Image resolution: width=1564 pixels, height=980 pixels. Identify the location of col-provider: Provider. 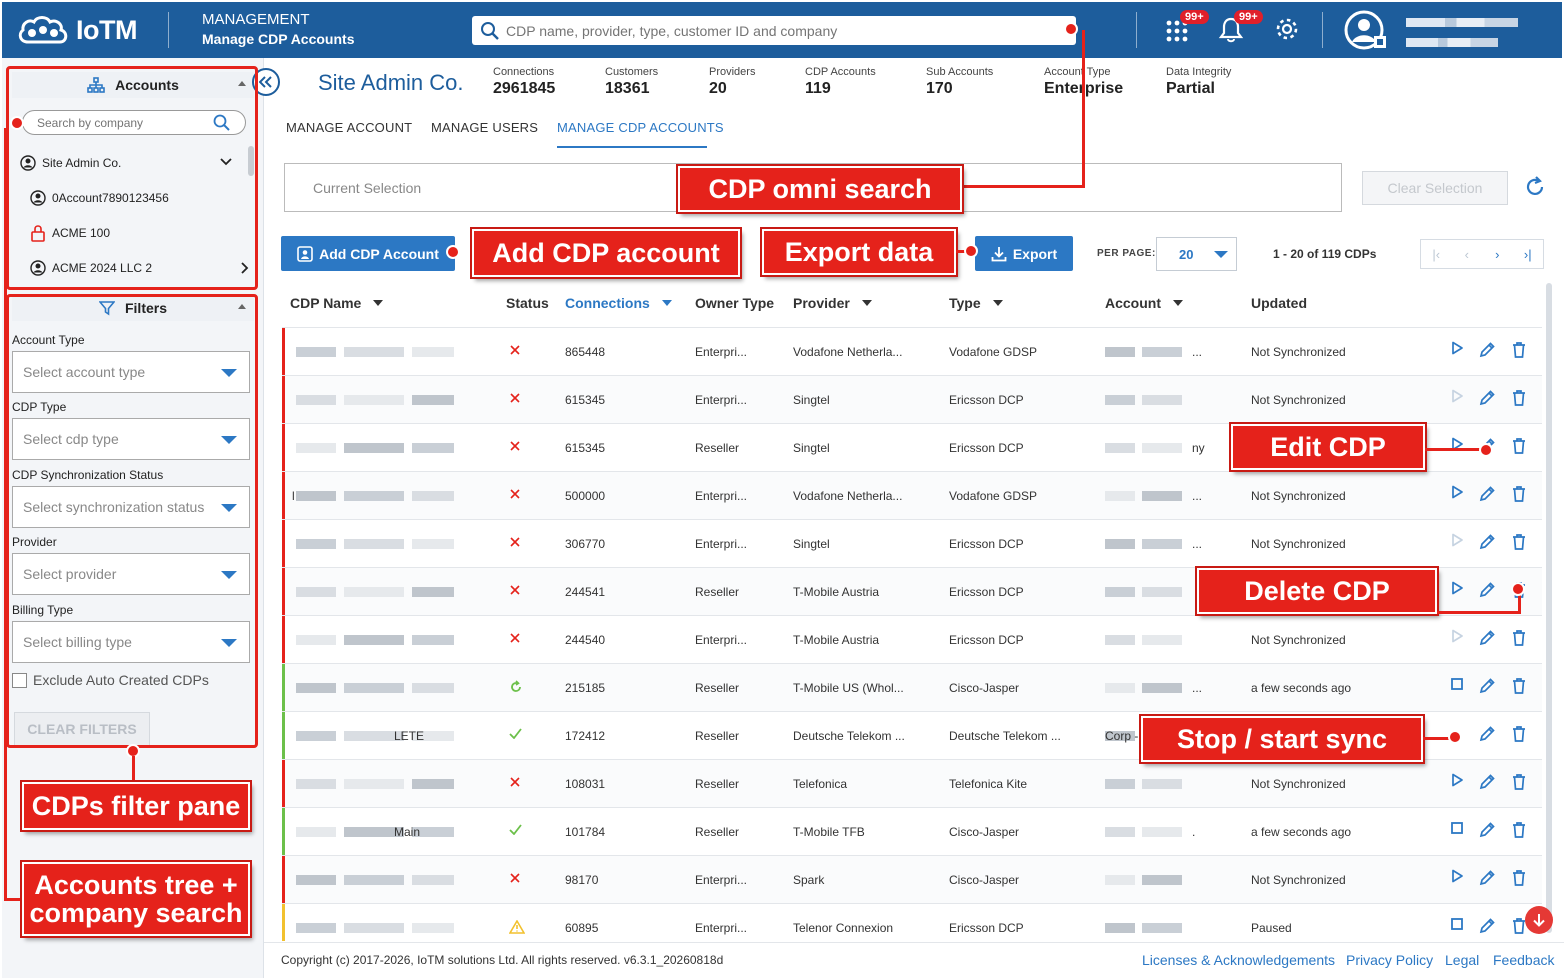
(832, 303).